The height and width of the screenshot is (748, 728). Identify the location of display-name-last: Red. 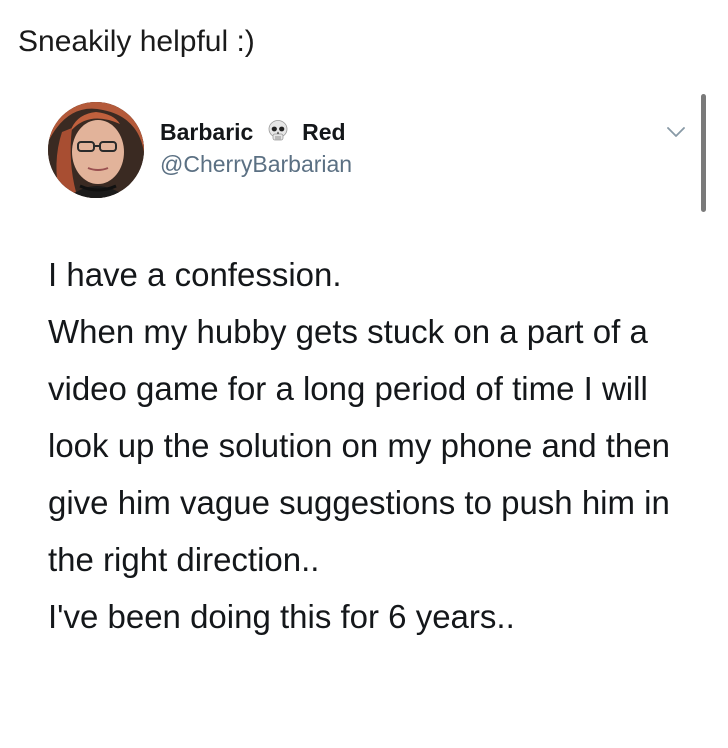
(324, 132).